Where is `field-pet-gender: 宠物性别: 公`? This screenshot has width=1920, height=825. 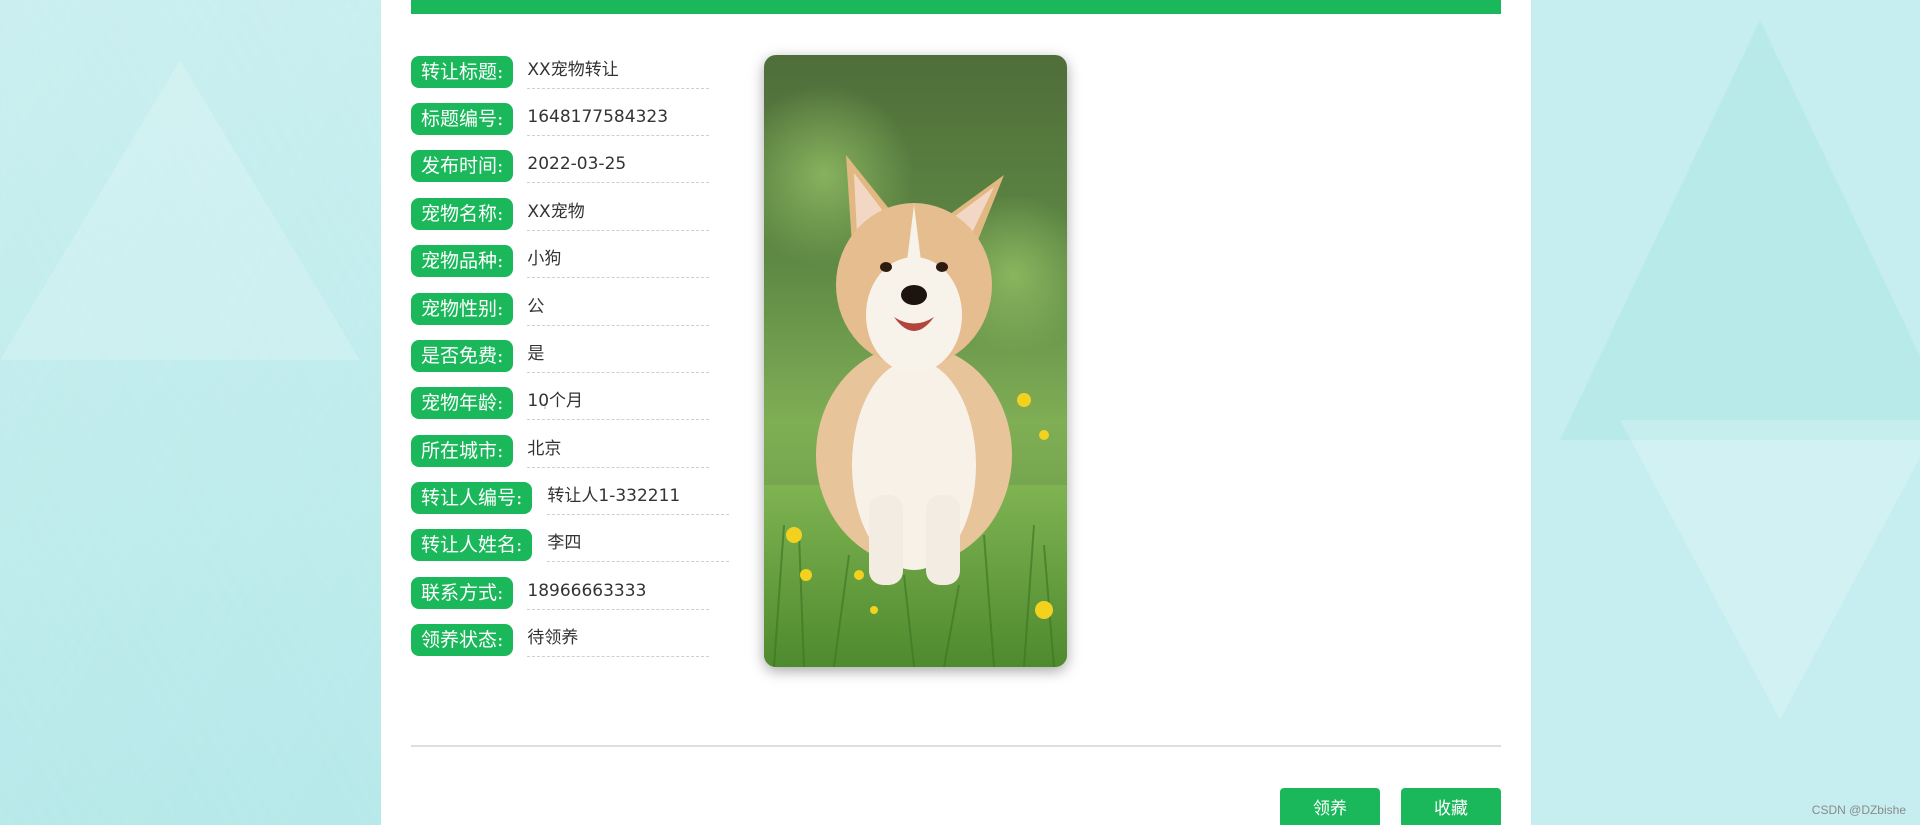 field-pet-gender: 宠物性别: 公 is located at coordinates (560, 309).